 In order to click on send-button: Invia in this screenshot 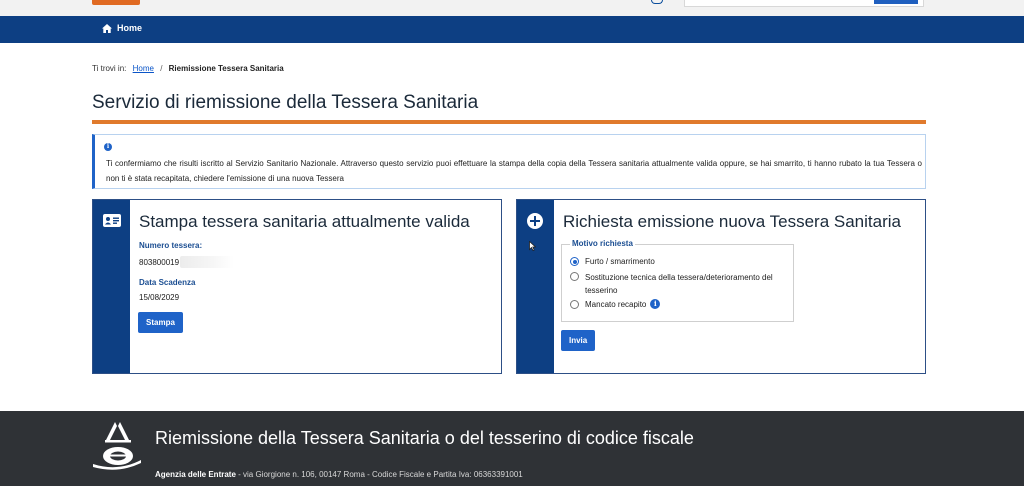, I will do `click(578, 340)`.